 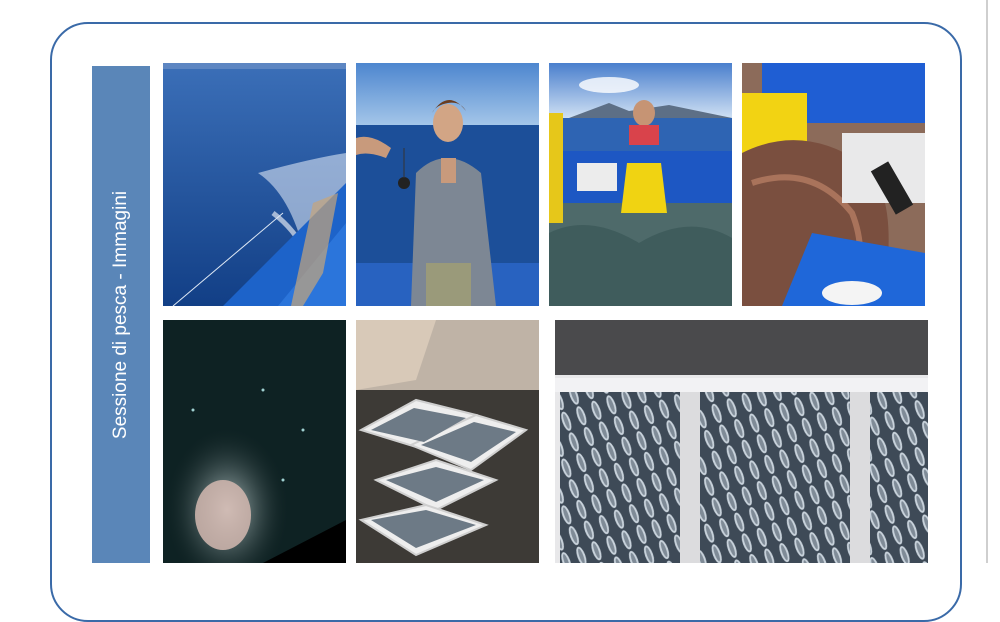 What do you see at coordinates (447, 441) in the screenshot?
I see `fish-crates-photo` at bounding box center [447, 441].